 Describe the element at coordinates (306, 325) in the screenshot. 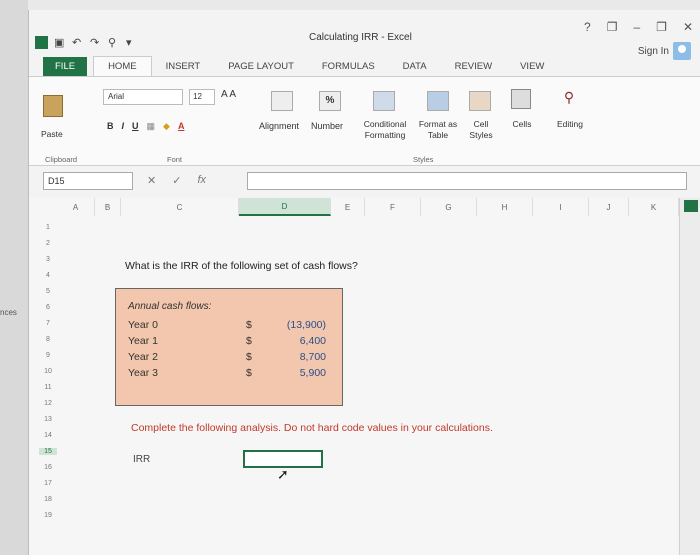

I see `cash-flow-value: (13,900)` at that location.